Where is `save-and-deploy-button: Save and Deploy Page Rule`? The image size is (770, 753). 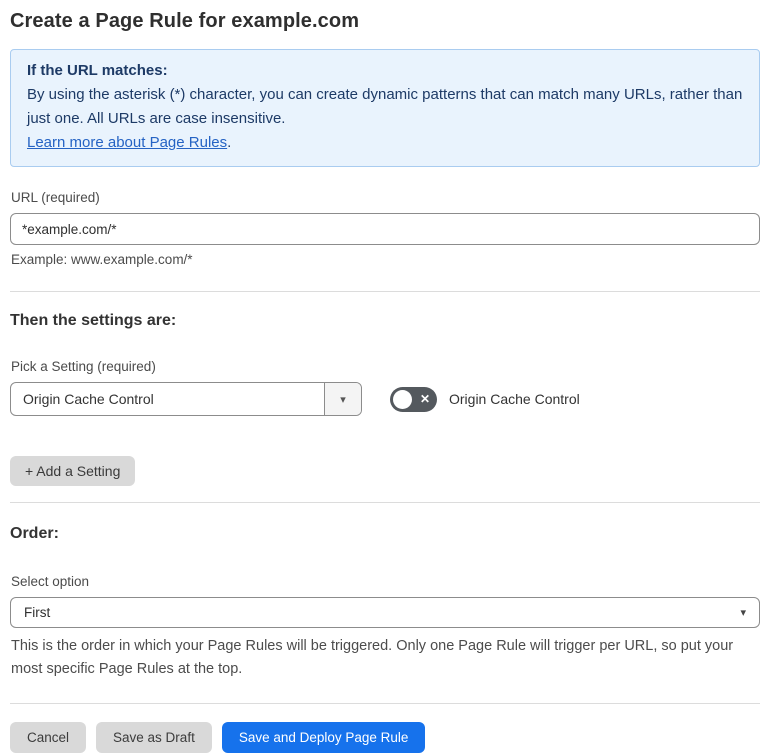 save-and-deploy-button: Save and Deploy Page Rule is located at coordinates (323, 737).